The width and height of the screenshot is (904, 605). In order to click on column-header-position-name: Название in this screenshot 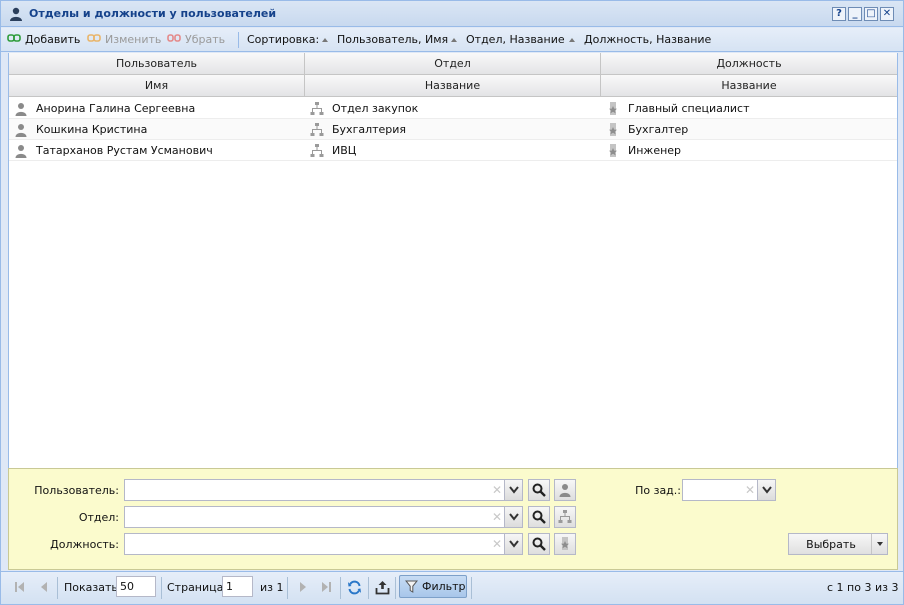, I will do `click(749, 85)`.